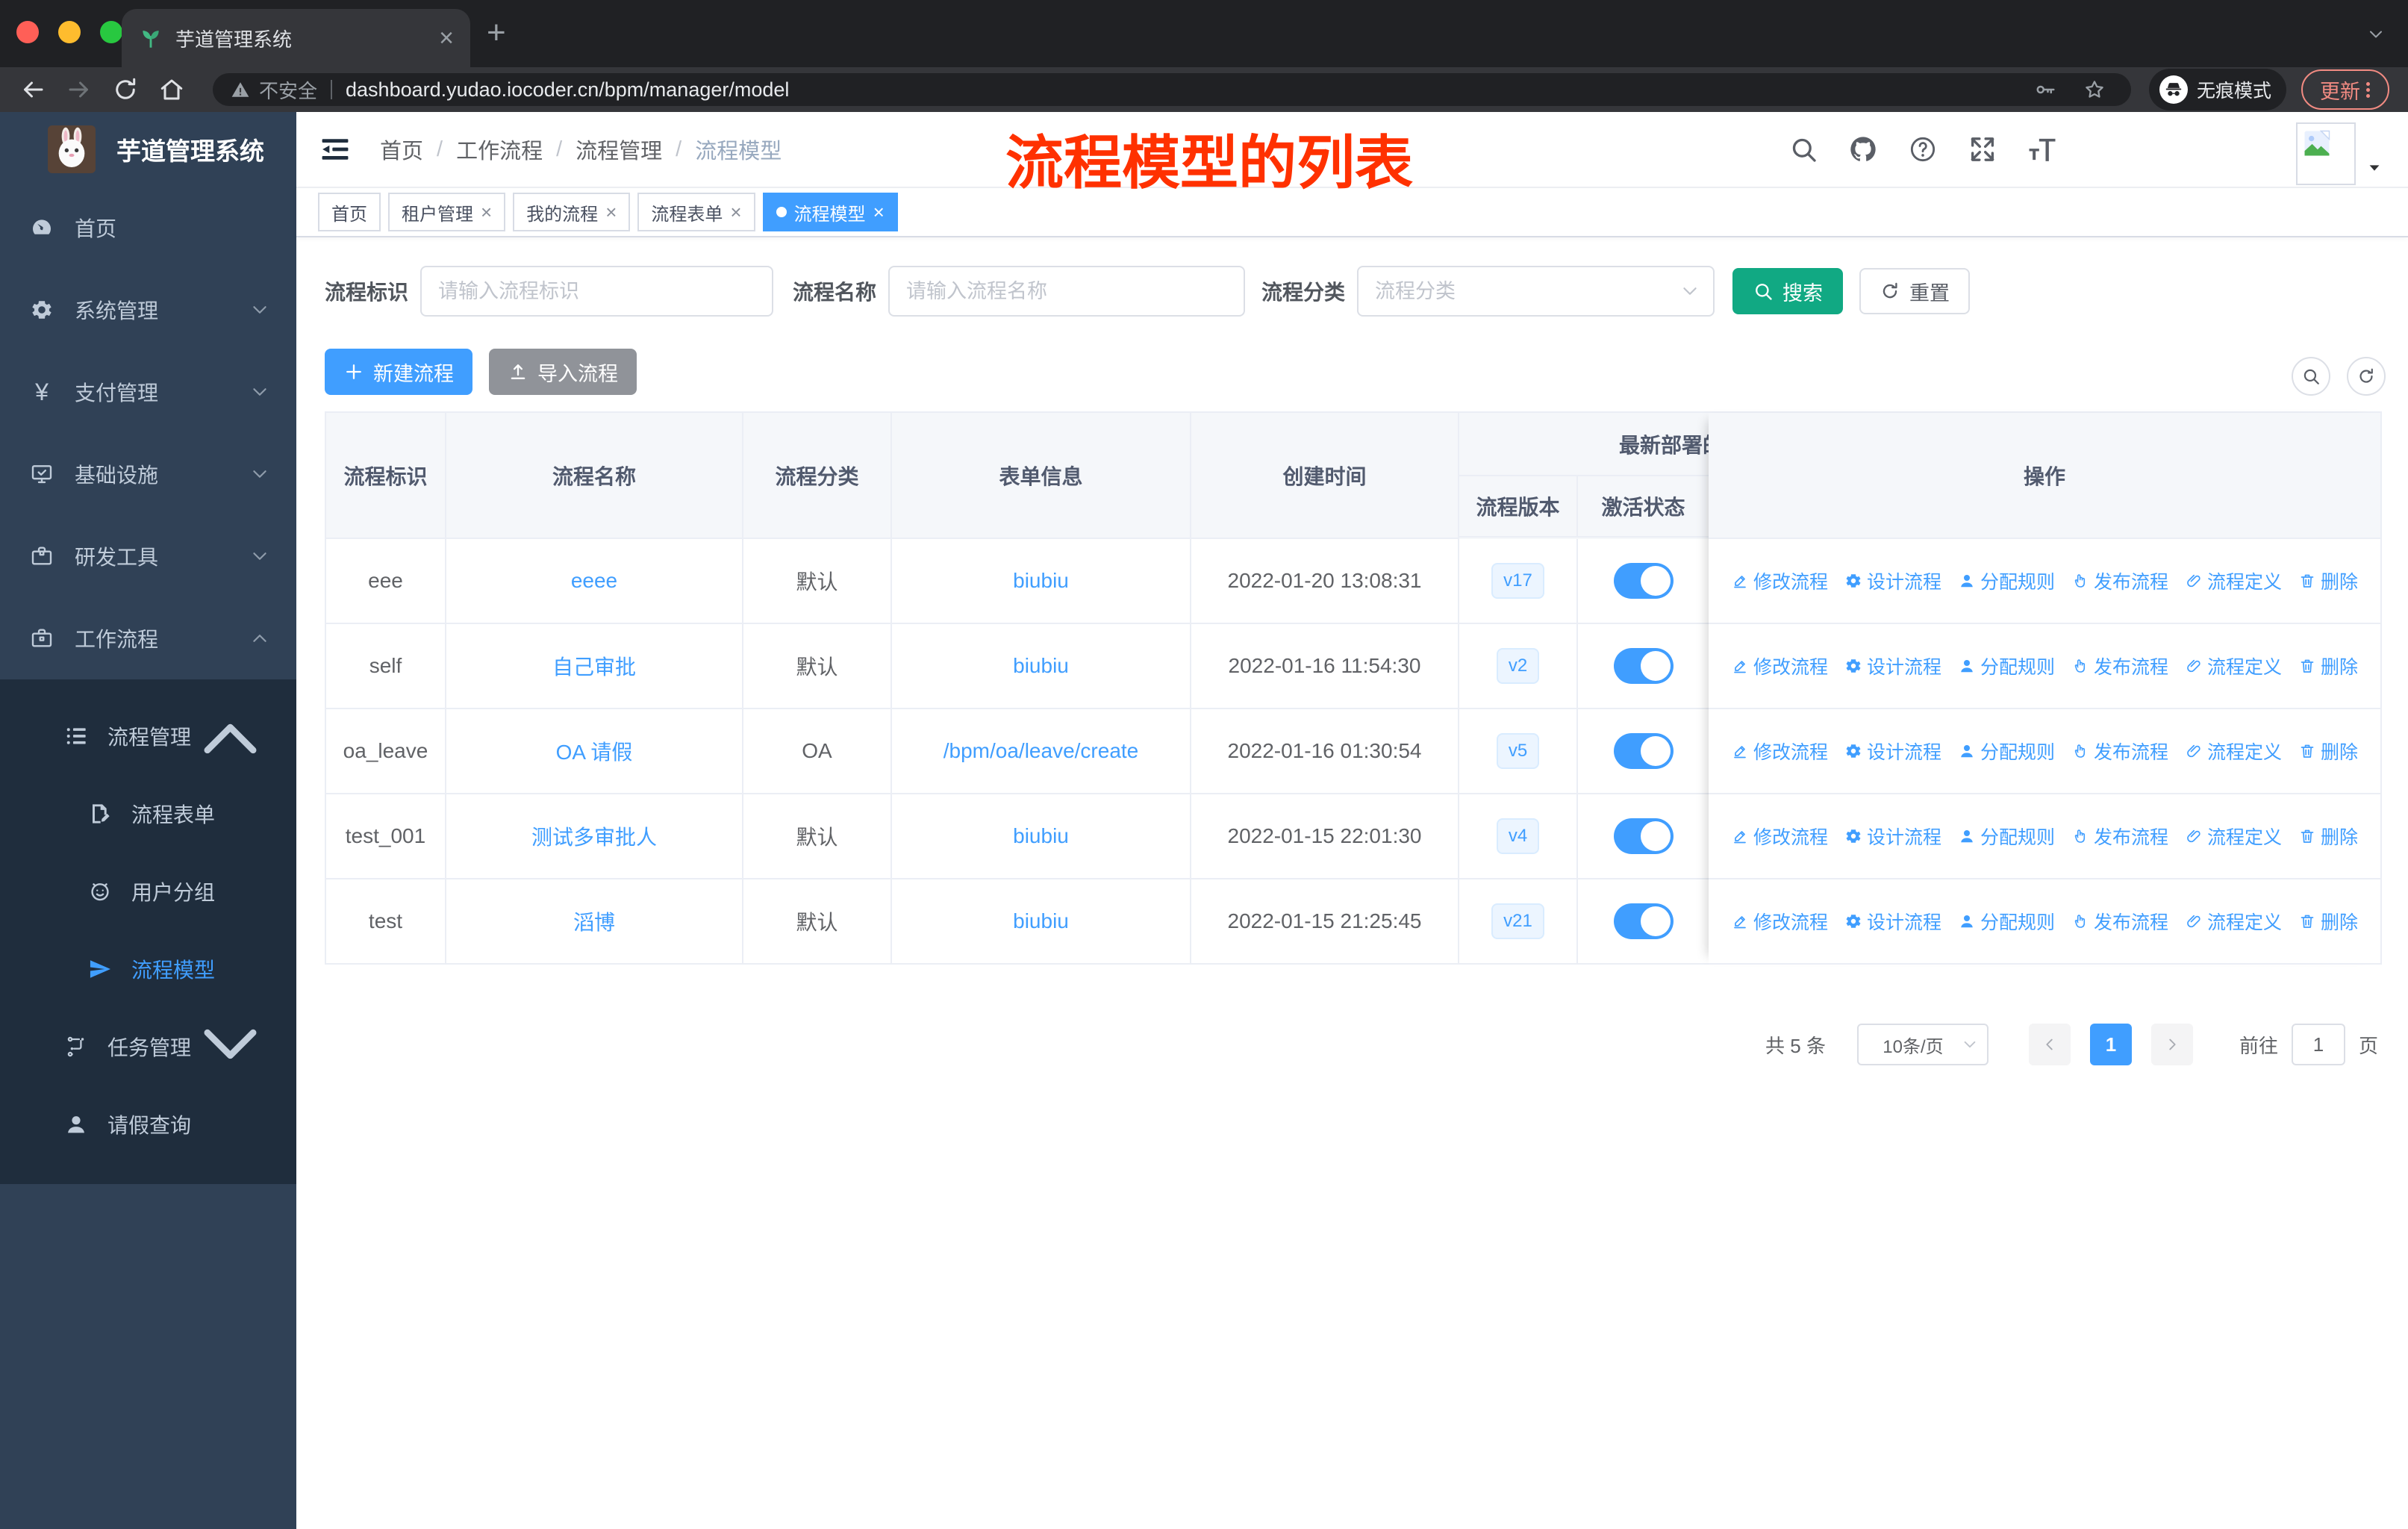 The height and width of the screenshot is (1529, 2408). I want to click on browser-menu-update-button: 更新, so click(2345, 89).